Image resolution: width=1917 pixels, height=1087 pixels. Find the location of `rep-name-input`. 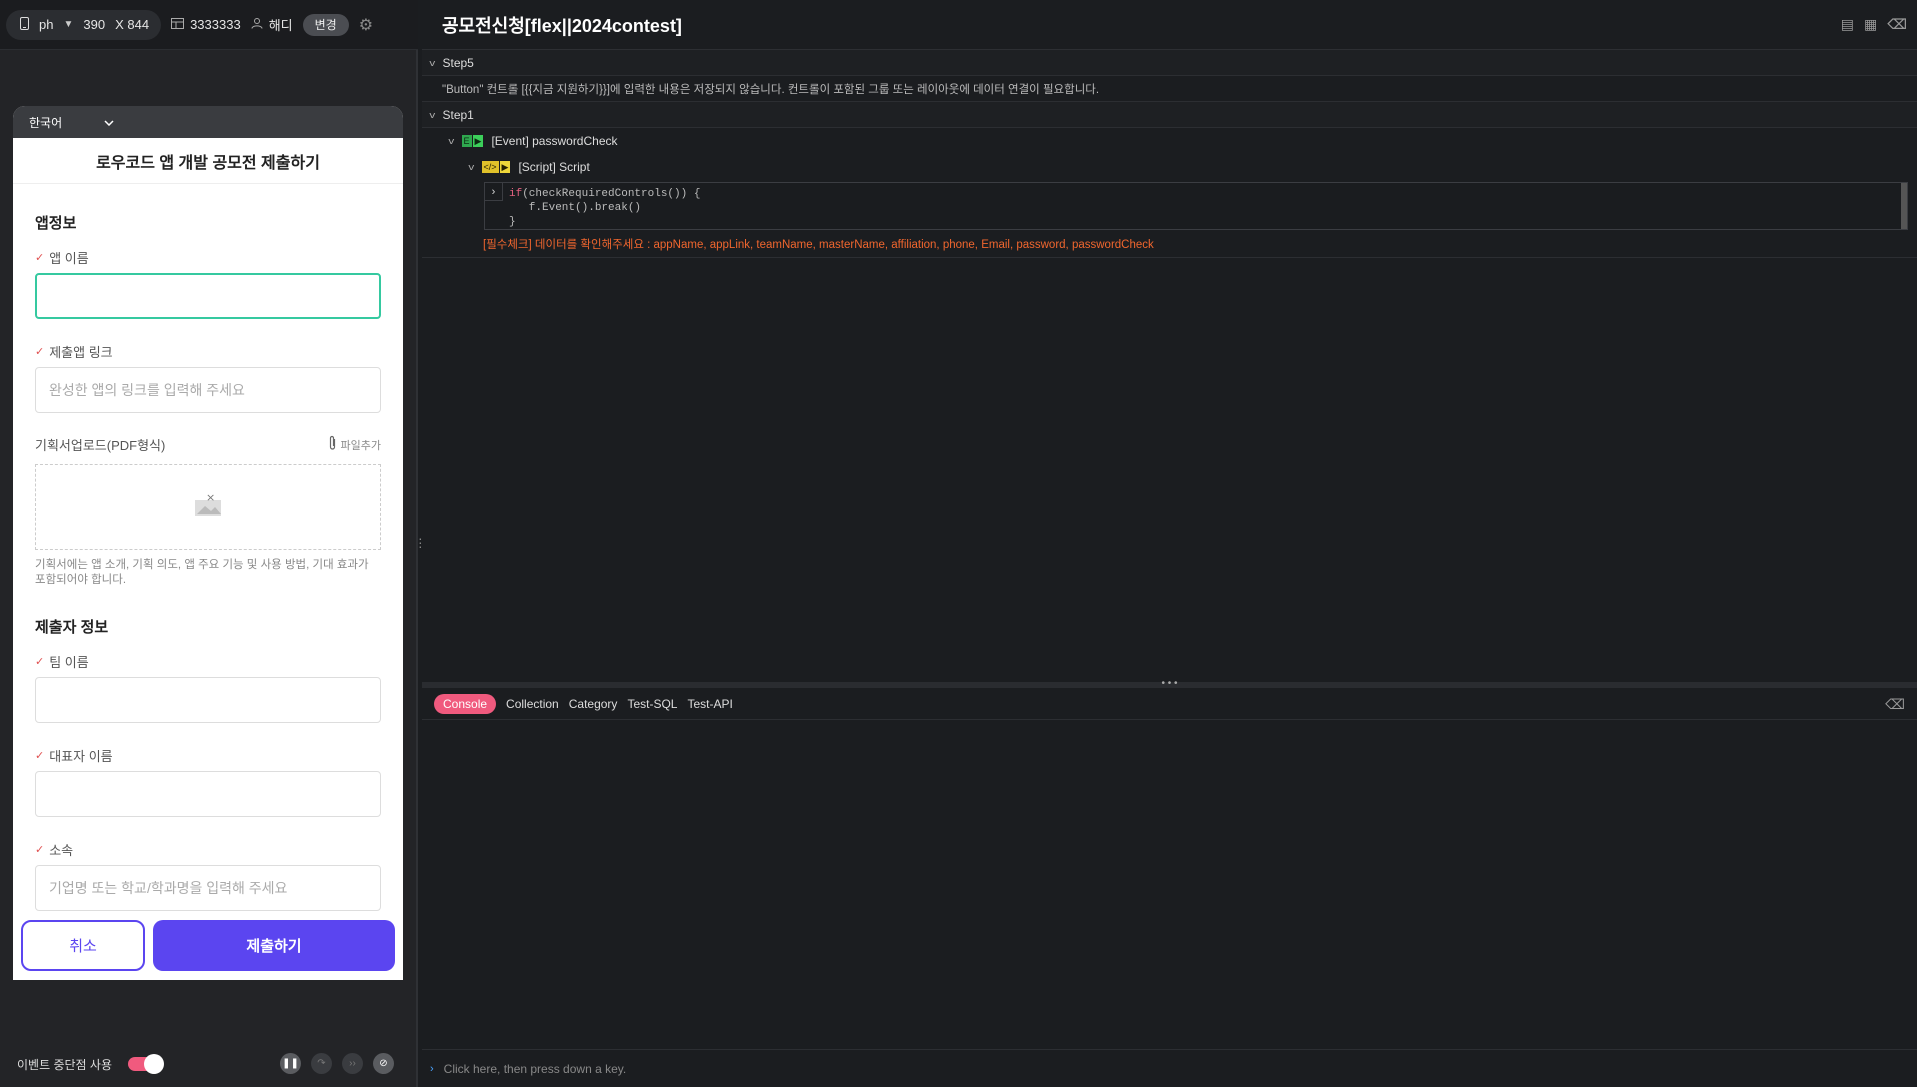

rep-name-input is located at coordinates (208, 794).